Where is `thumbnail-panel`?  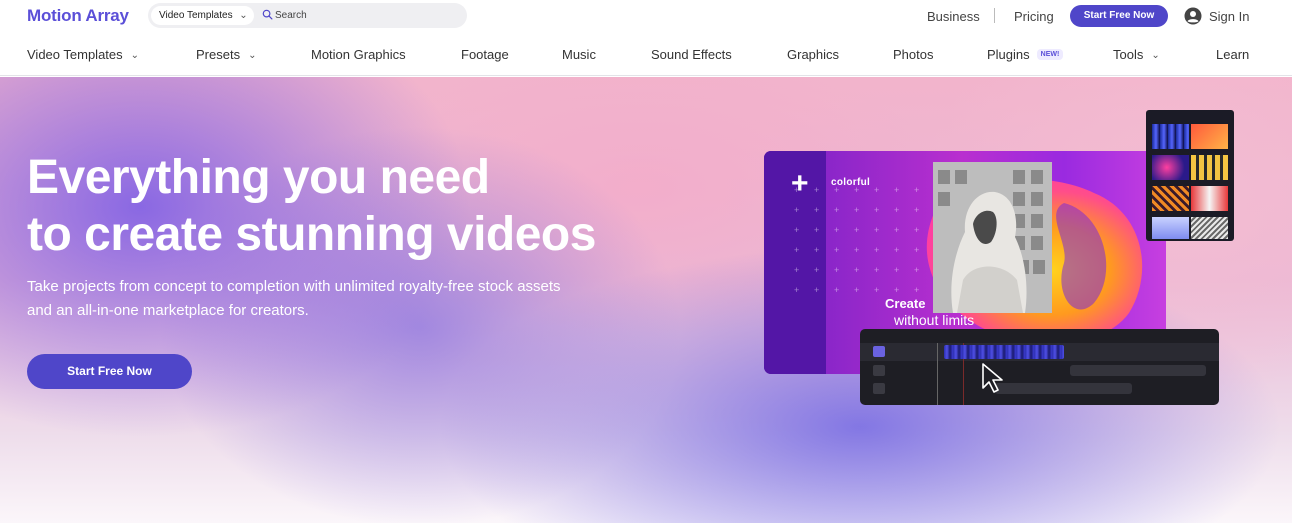 thumbnail-panel is located at coordinates (1190, 175).